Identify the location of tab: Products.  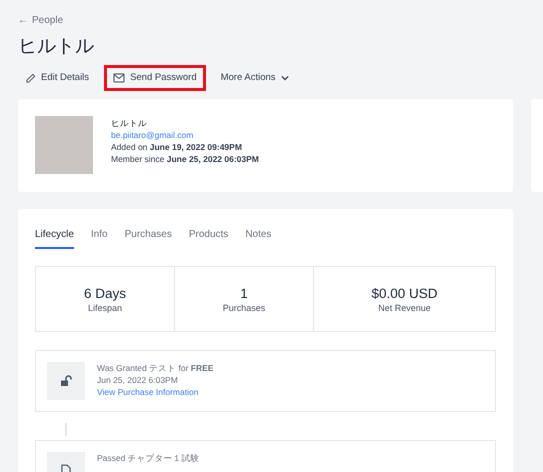
(208, 238).